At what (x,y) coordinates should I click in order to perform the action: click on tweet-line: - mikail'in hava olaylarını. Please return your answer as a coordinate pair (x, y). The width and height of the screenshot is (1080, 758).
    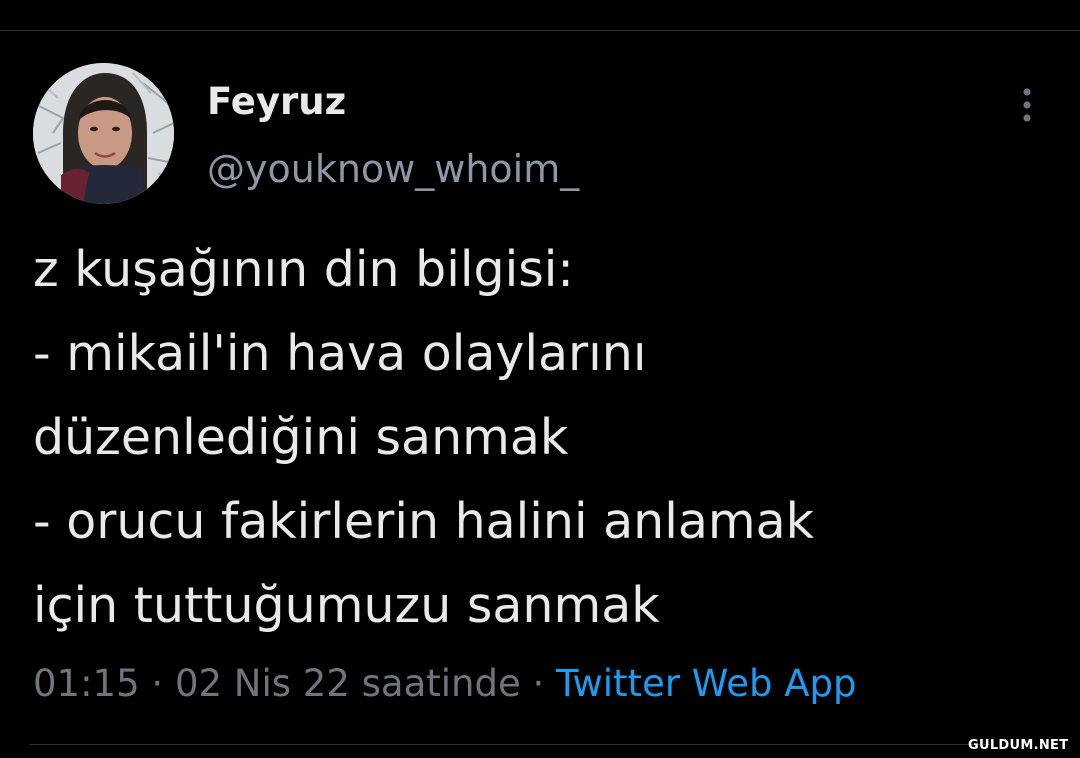
    Looking at the image, I should click on (340, 353).